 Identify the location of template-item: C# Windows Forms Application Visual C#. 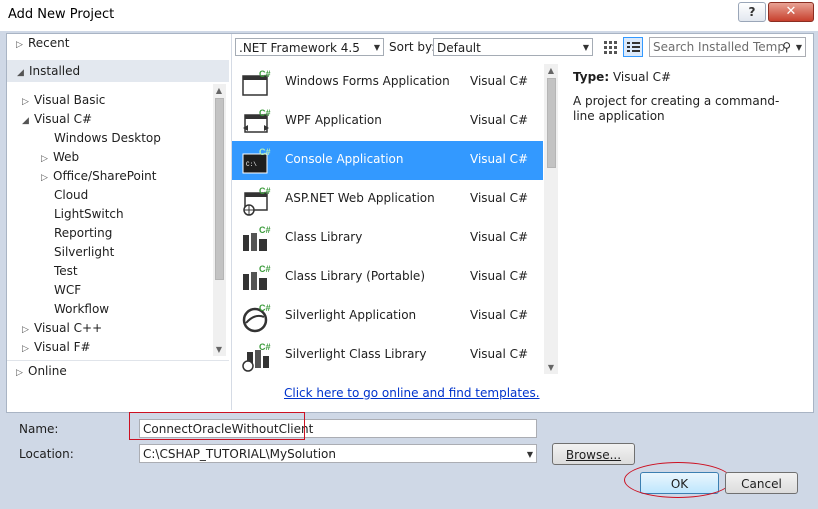
(387, 82).